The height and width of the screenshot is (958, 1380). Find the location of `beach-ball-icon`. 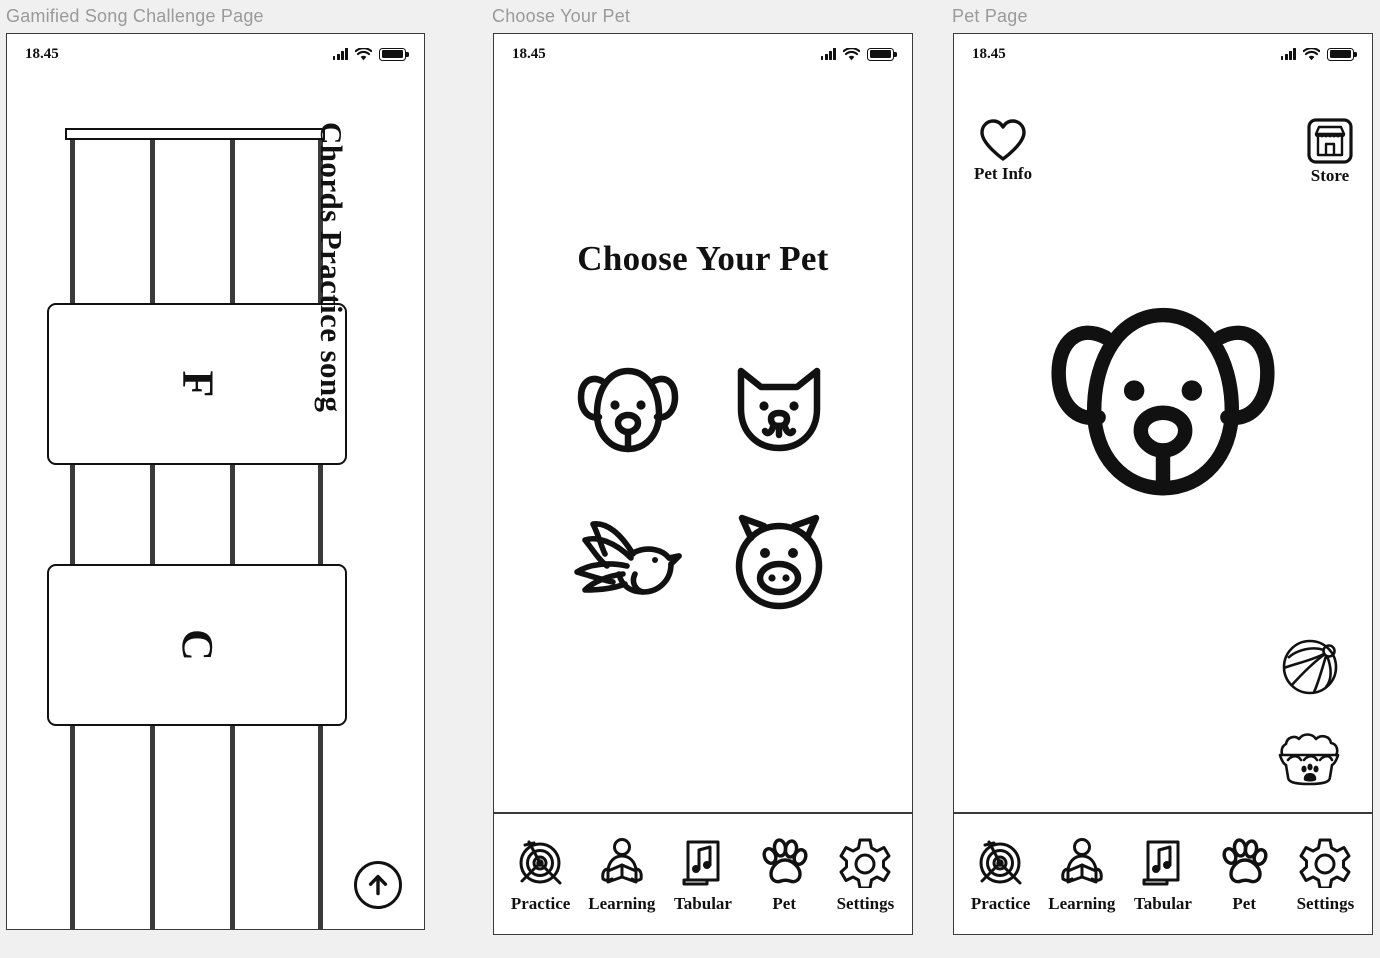

beach-ball-icon is located at coordinates (1310, 667).